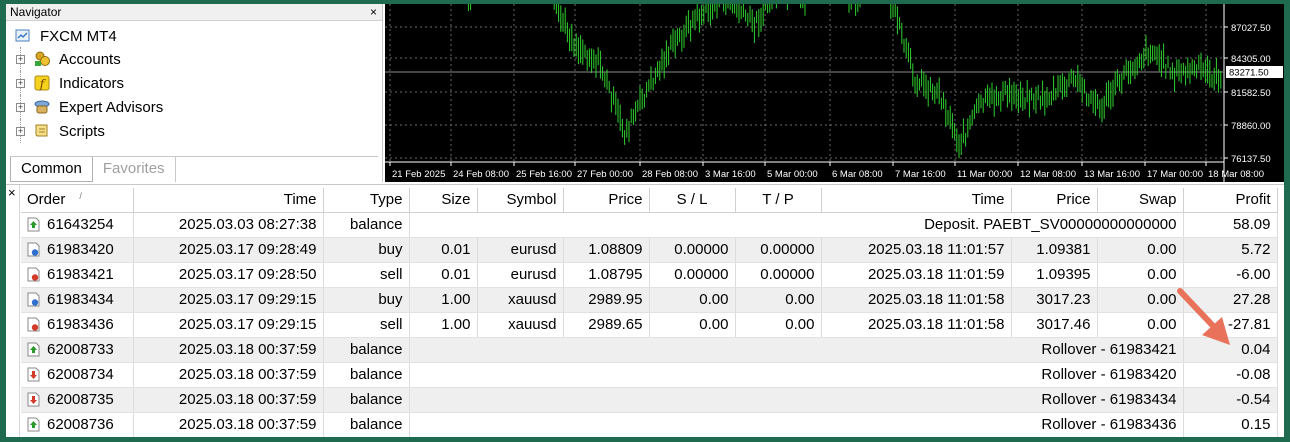  I want to click on order-cell: 61983420, so click(77, 250).